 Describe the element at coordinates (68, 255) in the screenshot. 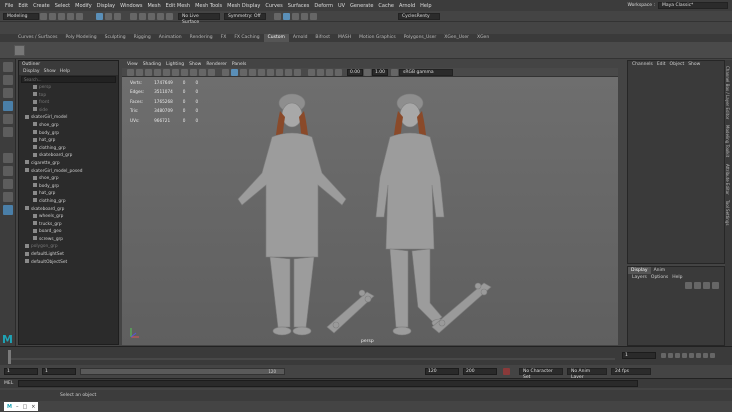

I see `outliner-item: defaultLightSet` at that location.